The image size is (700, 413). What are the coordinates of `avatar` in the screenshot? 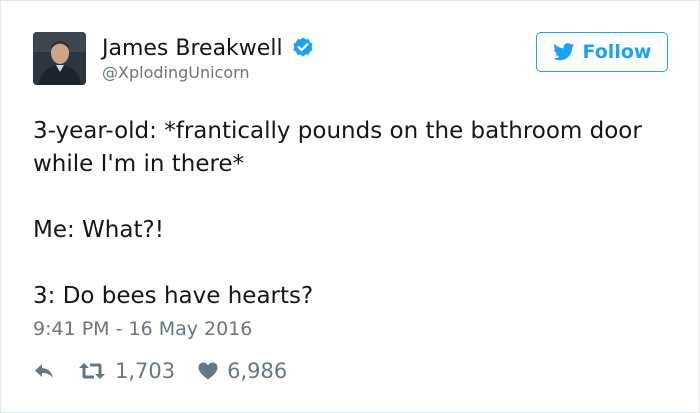 It's located at (59, 58).